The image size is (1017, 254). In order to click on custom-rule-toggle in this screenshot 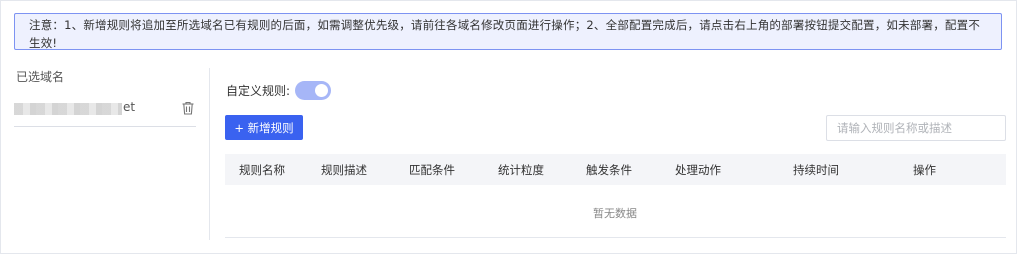, I will do `click(313, 90)`.